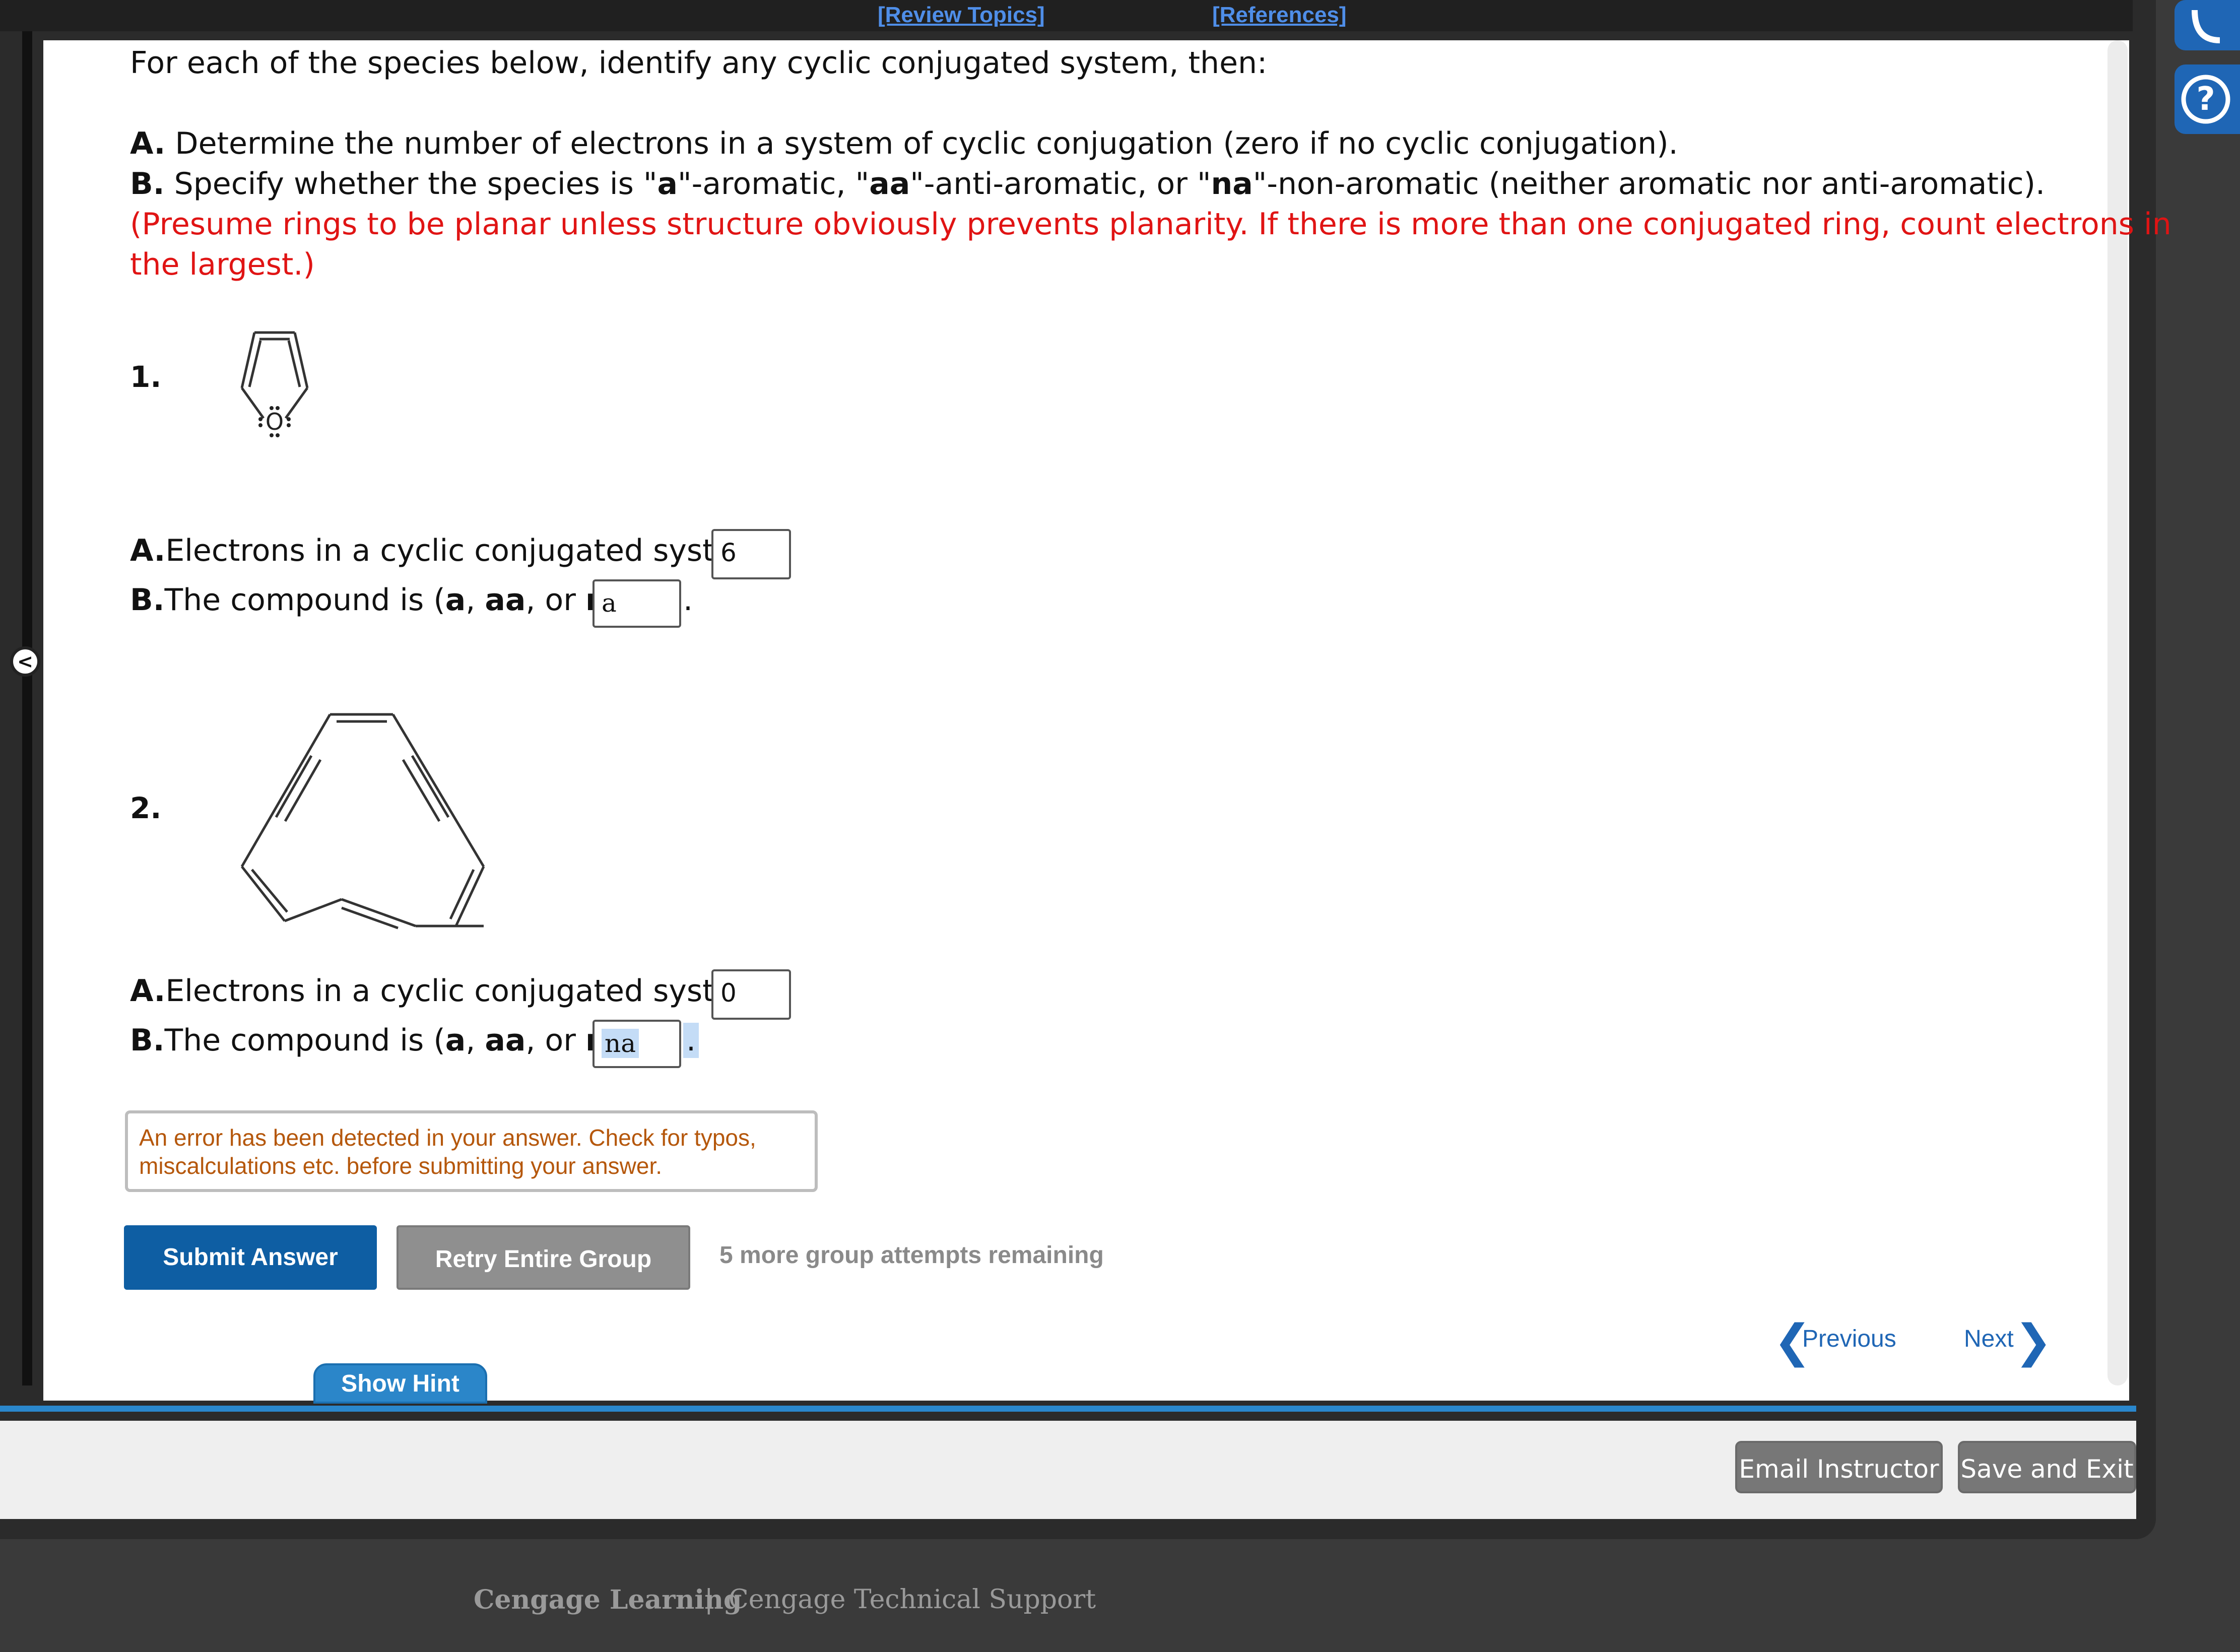  I want to click on previous-link: Previous, so click(1849, 1339).